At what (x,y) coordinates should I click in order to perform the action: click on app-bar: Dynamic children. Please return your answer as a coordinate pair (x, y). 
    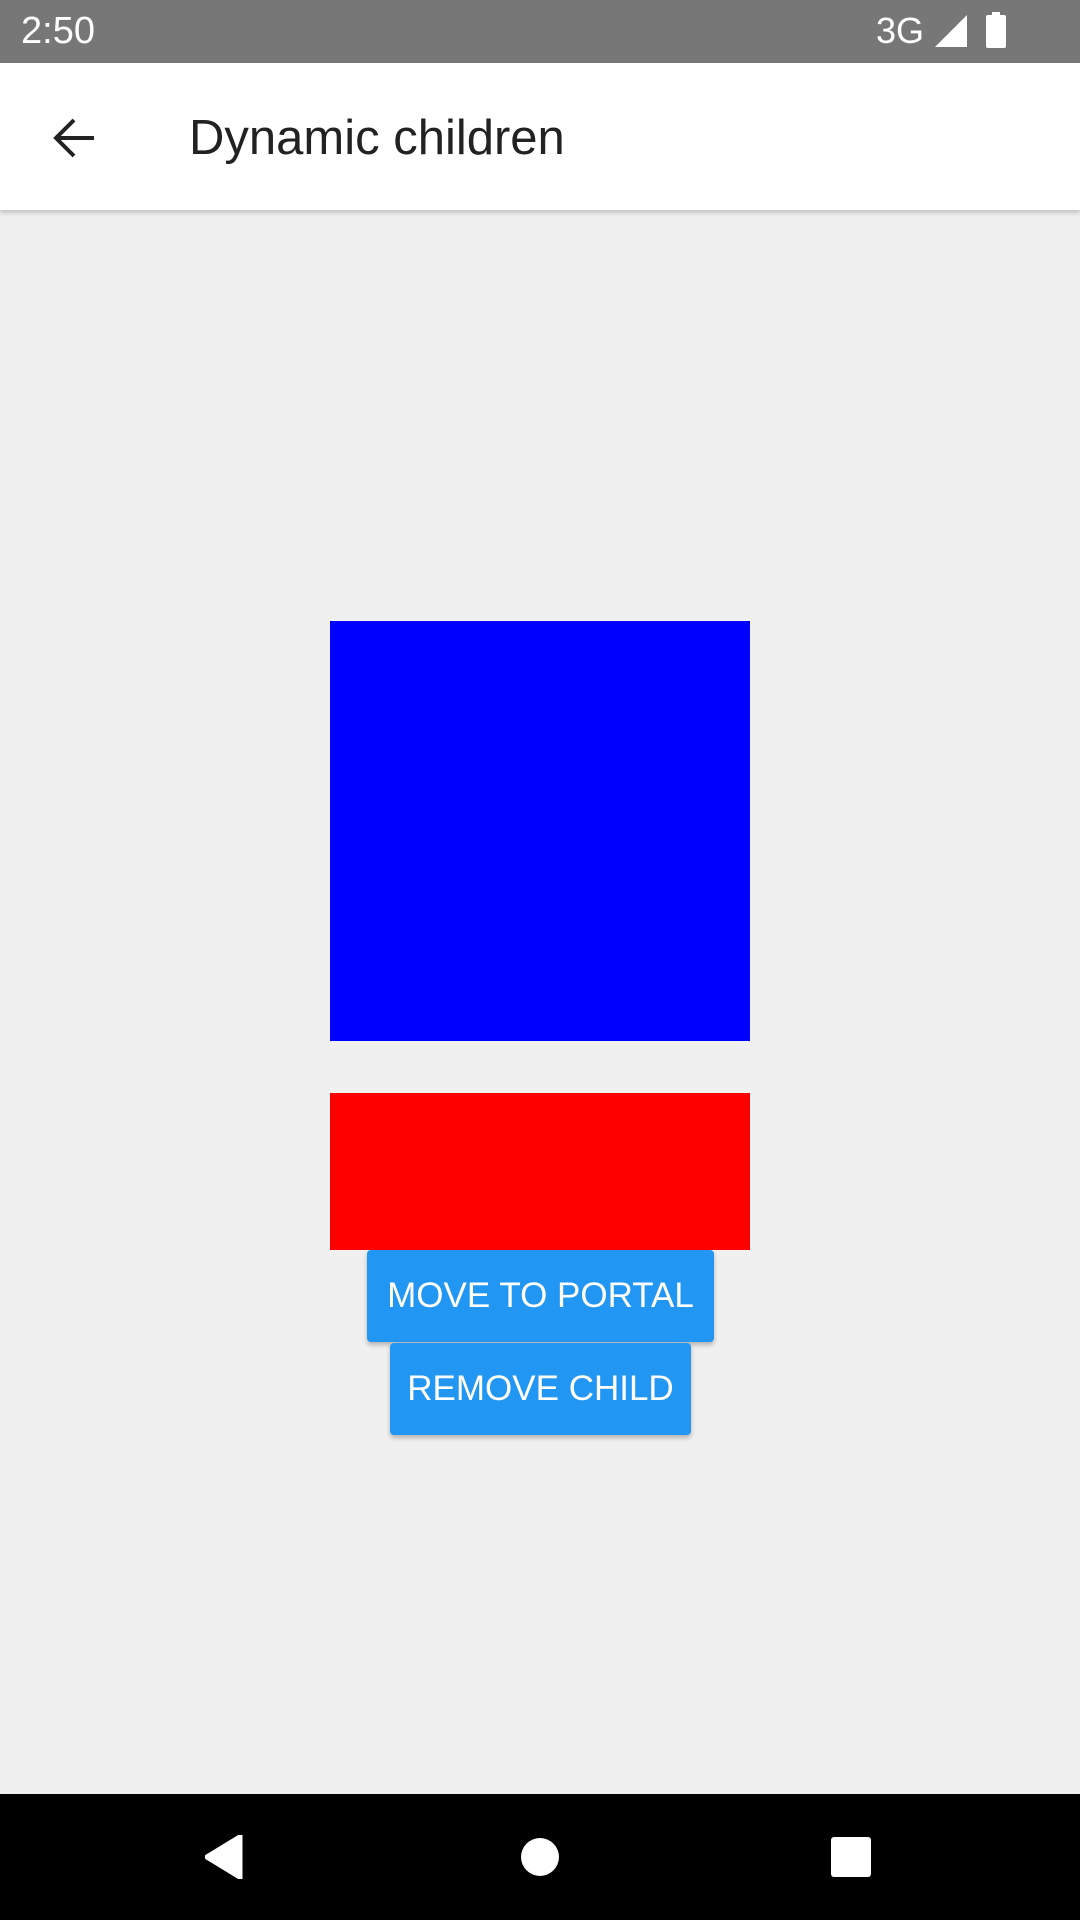
    Looking at the image, I should click on (540, 136).